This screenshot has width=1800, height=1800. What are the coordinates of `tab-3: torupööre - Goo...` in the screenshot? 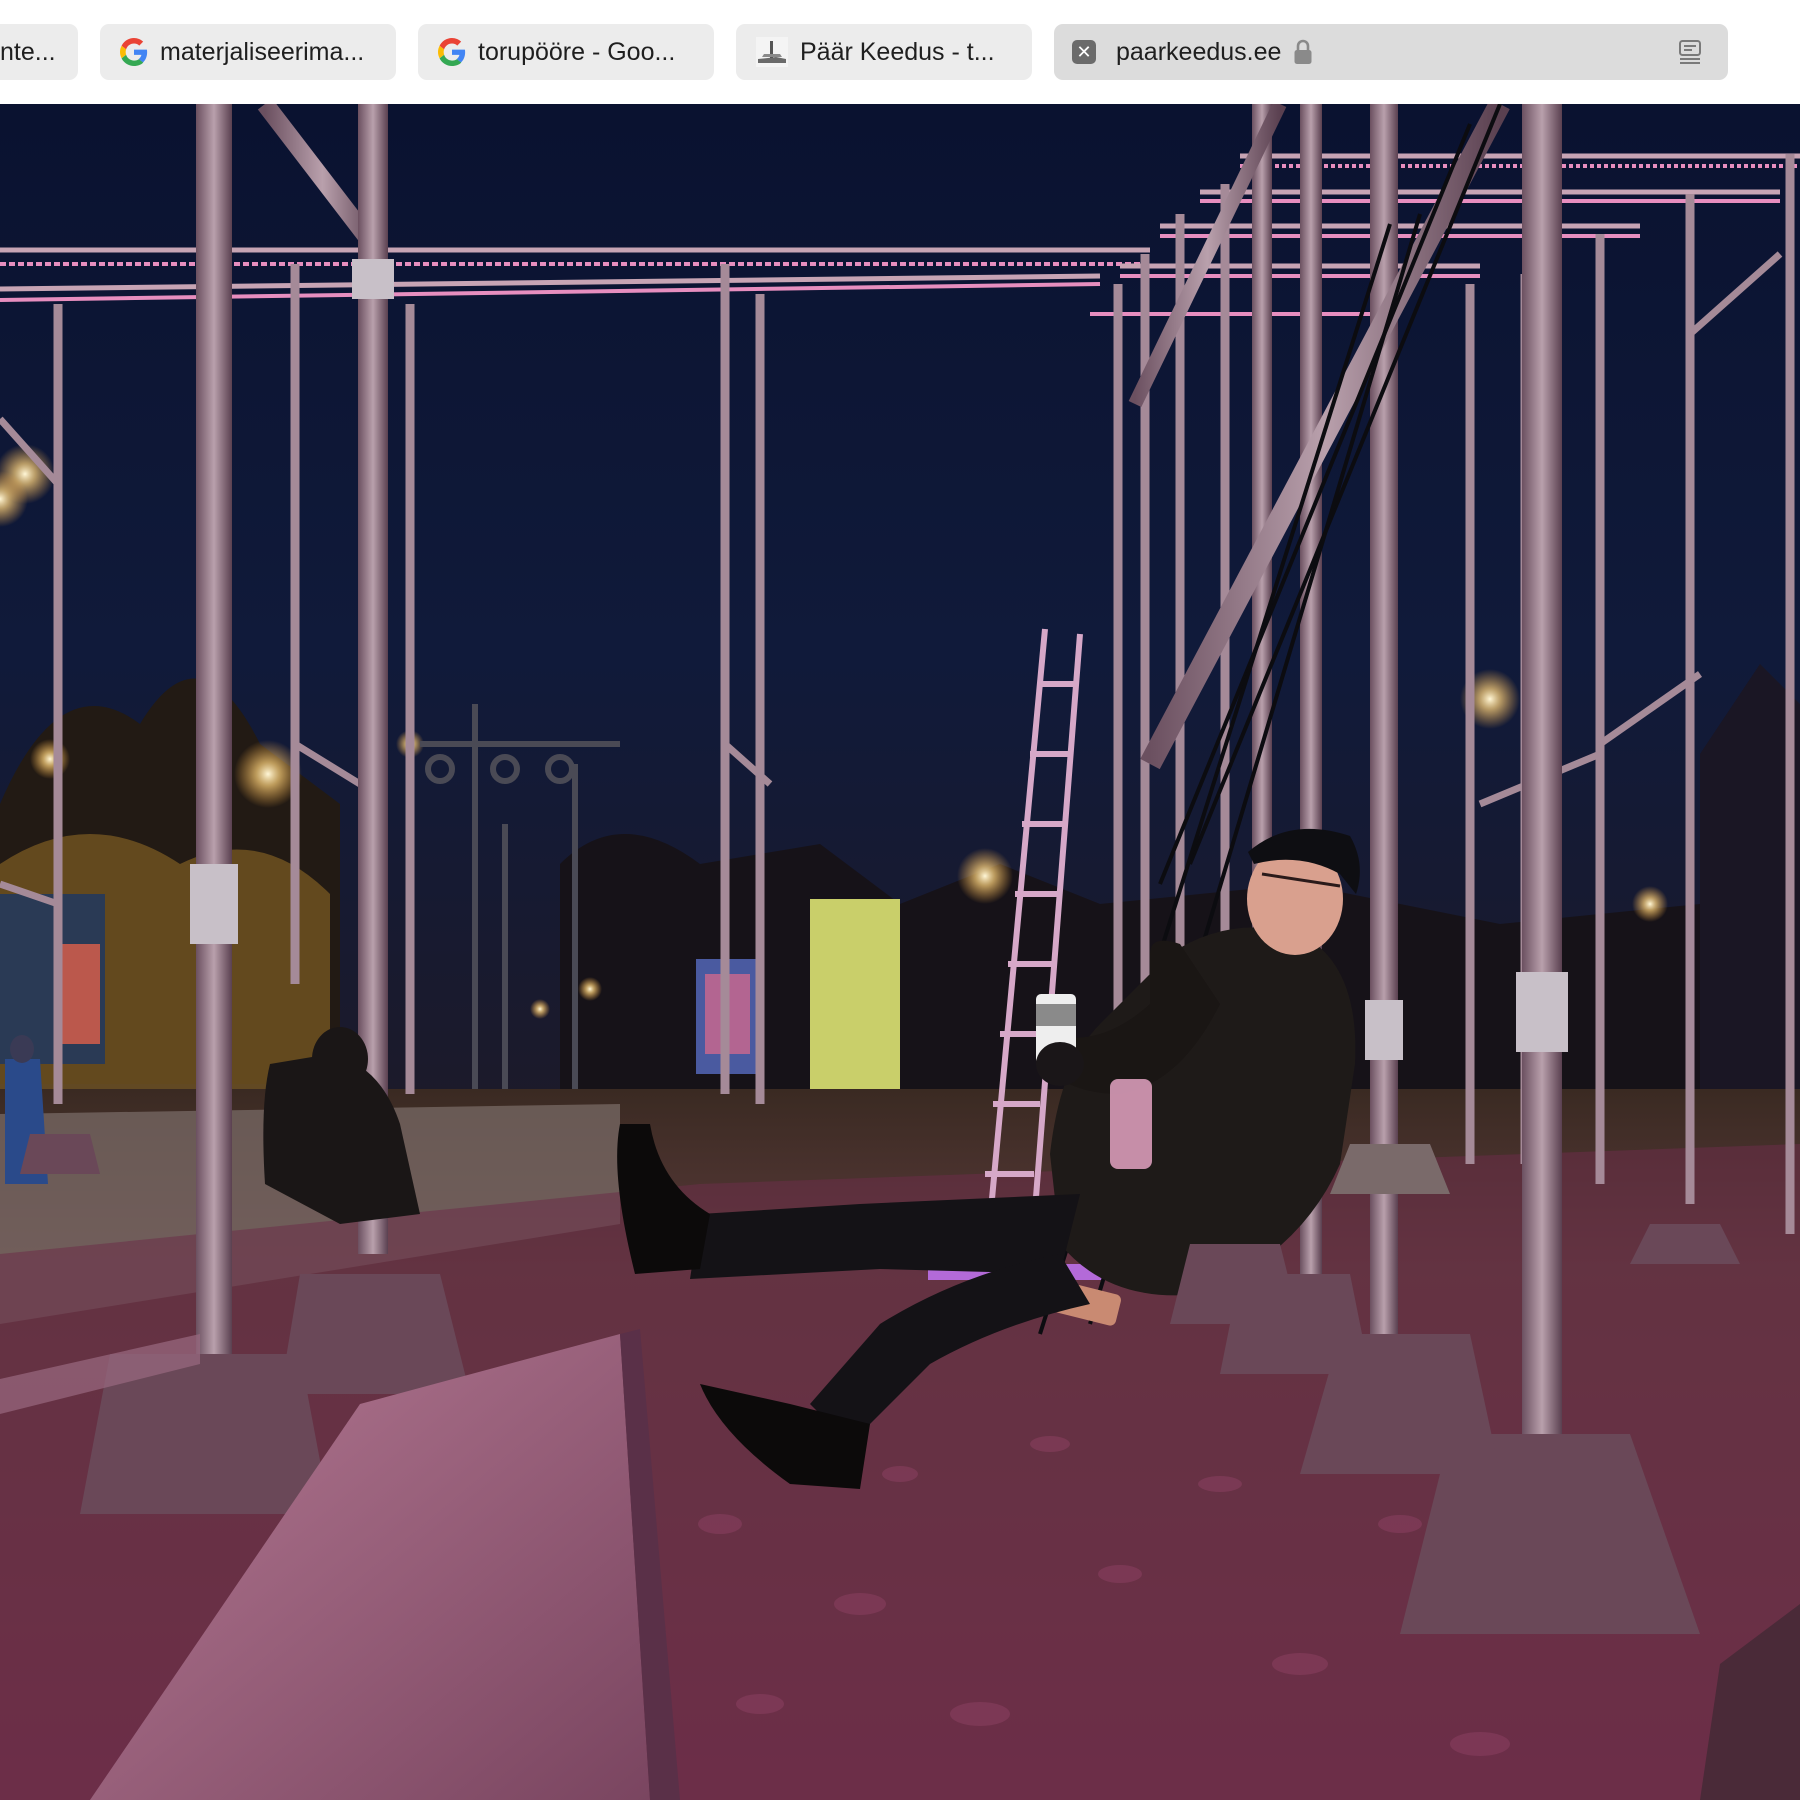 It's located at (566, 52).